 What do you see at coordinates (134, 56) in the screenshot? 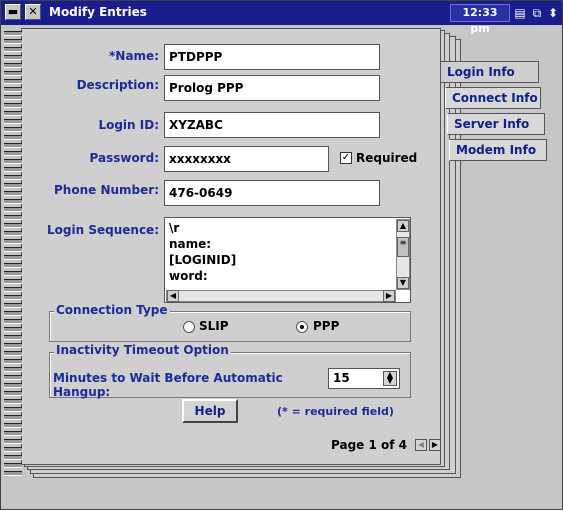
I see `name-label: *Name:` at bounding box center [134, 56].